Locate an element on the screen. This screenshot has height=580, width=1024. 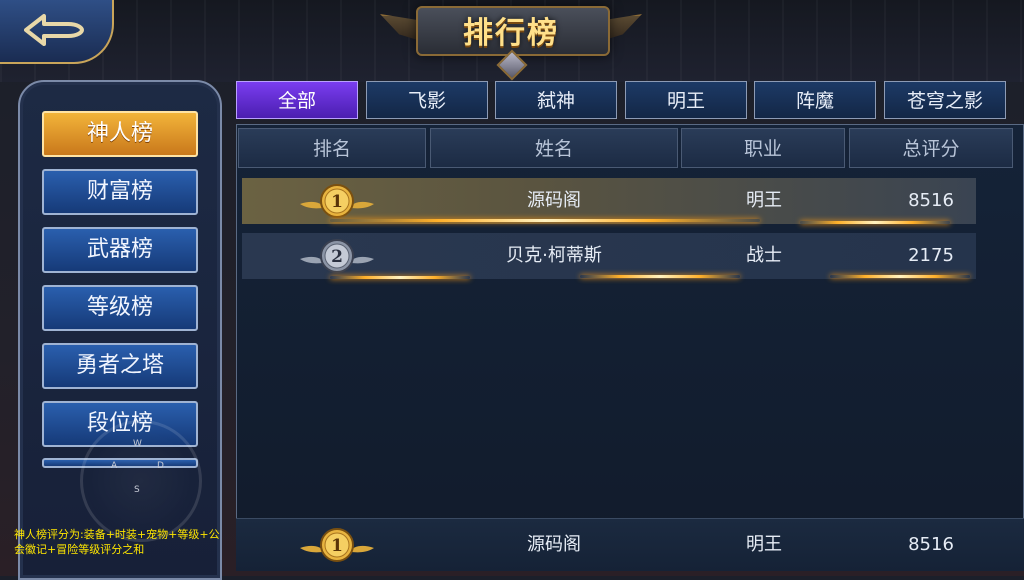
row-player-name: 源码阁 is located at coordinates (554, 200).